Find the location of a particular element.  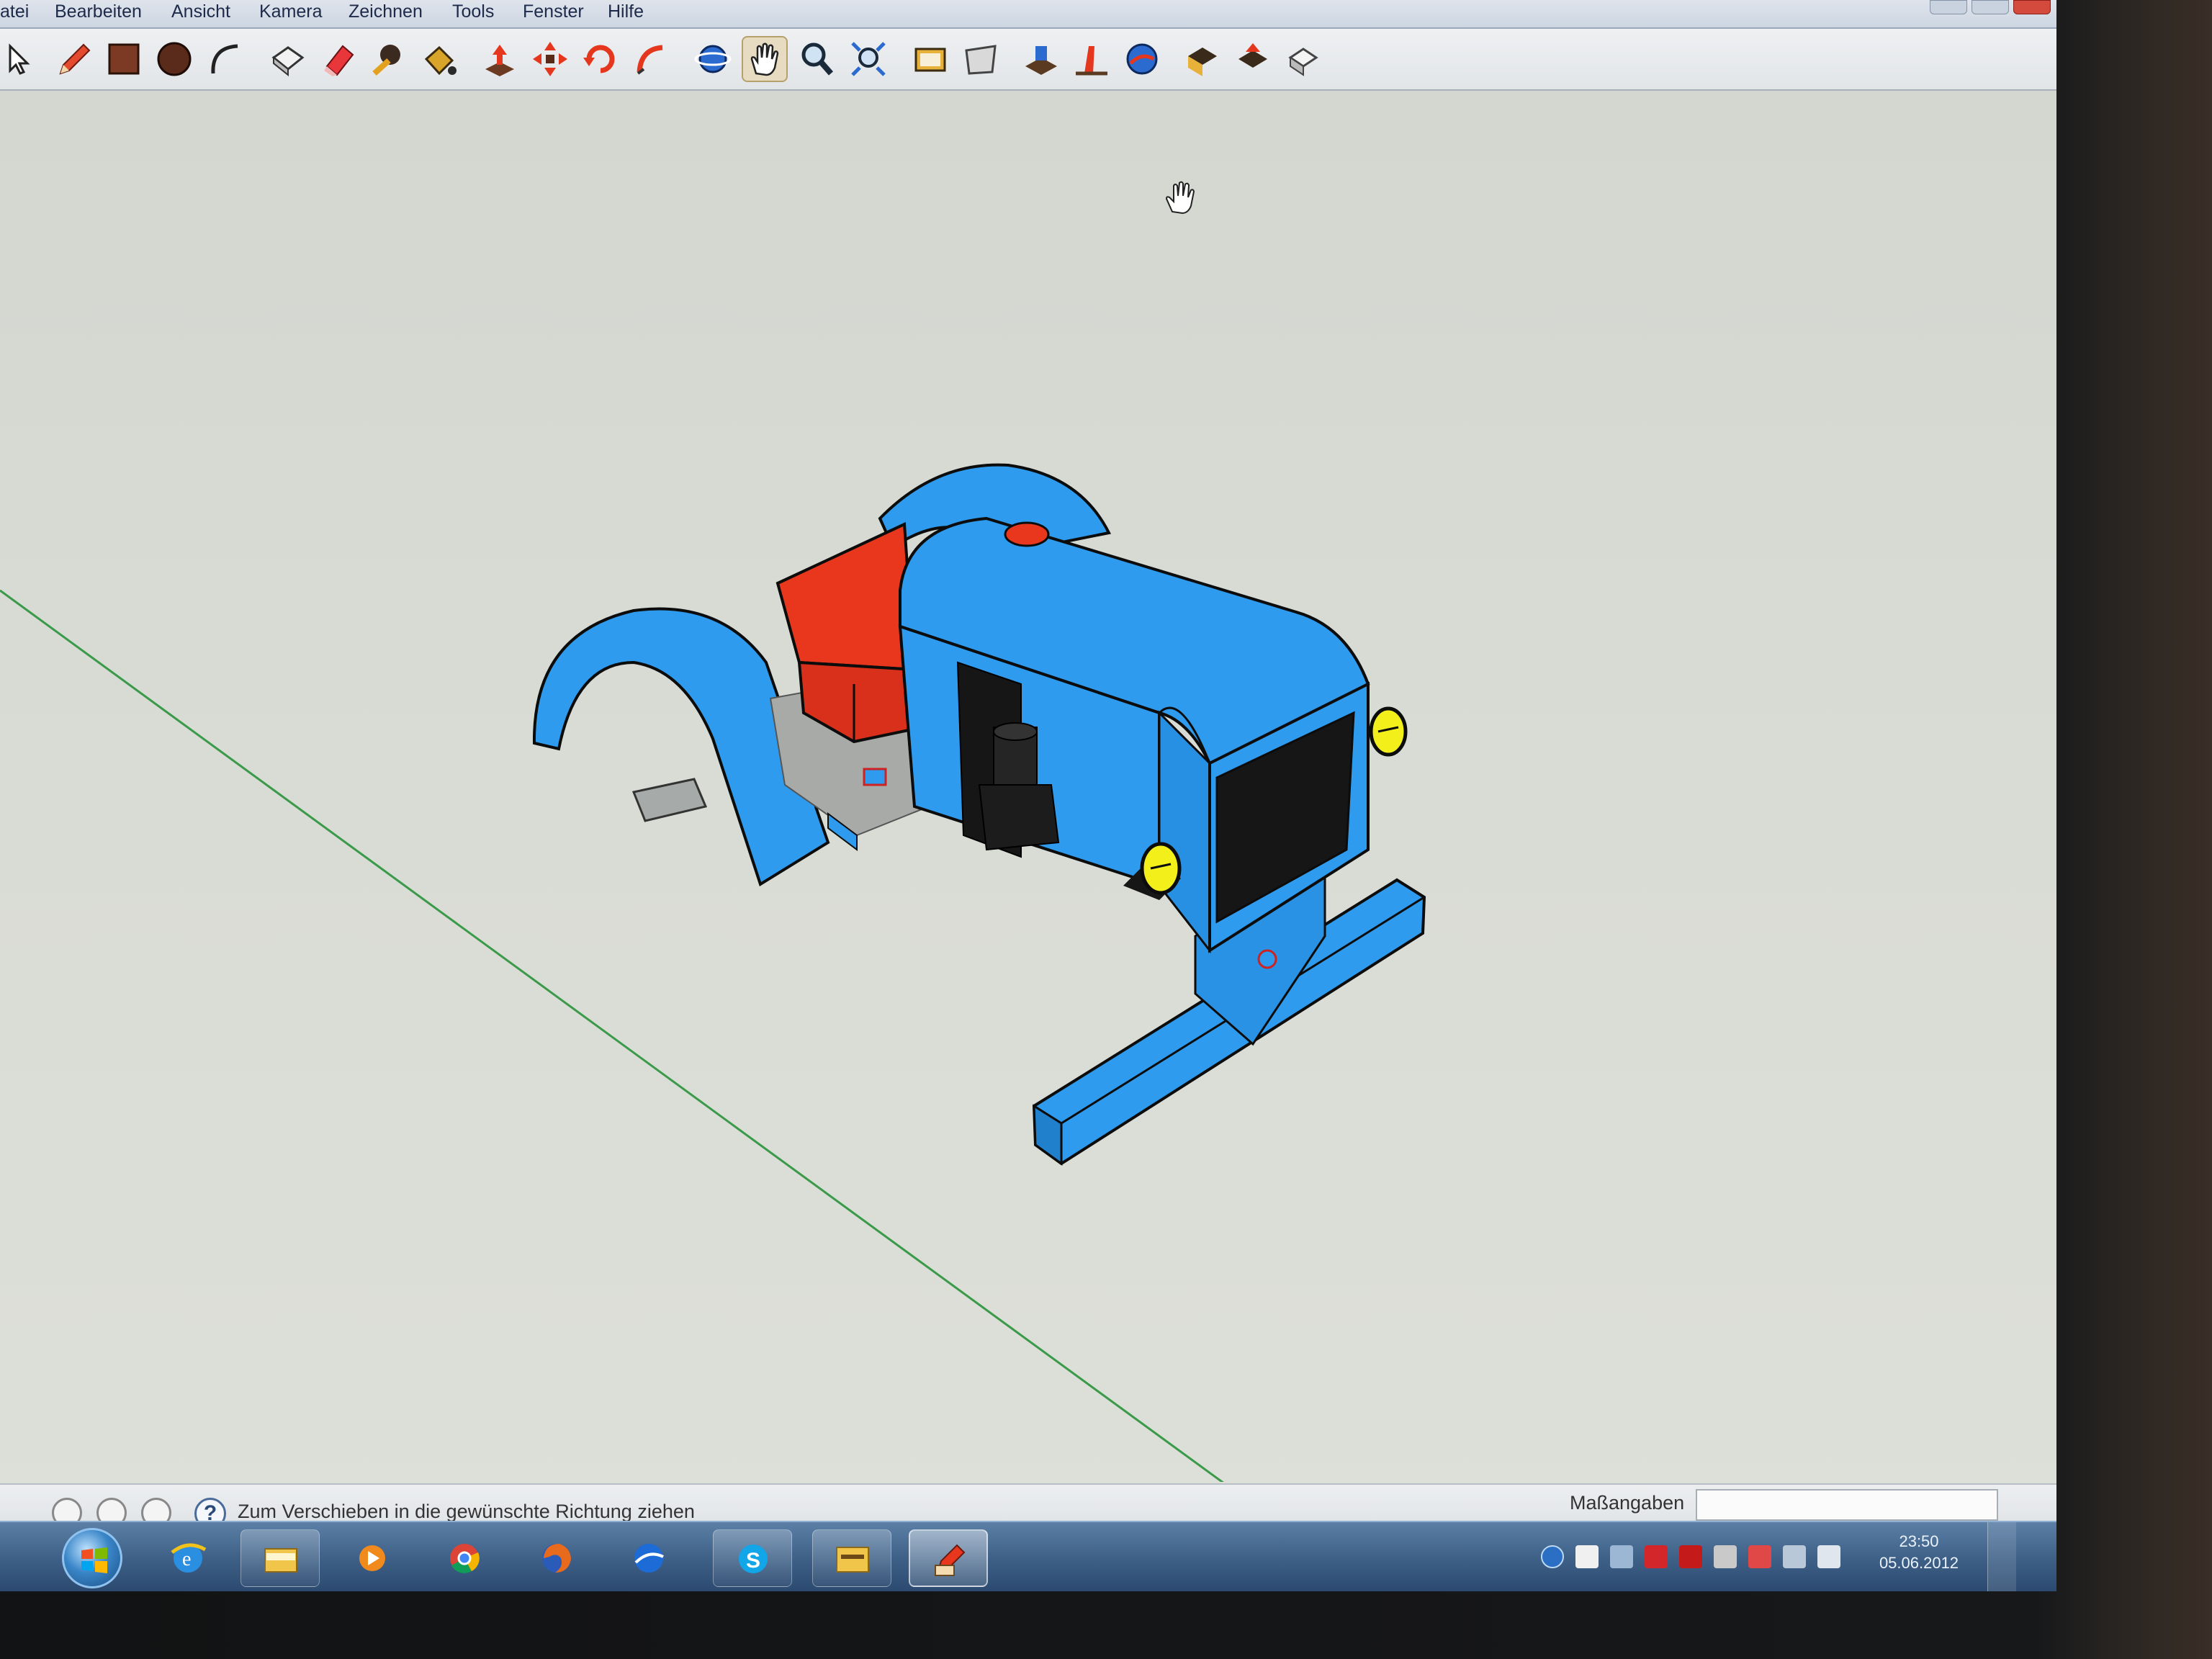

media-player-icon is located at coordinates (372, 1558).